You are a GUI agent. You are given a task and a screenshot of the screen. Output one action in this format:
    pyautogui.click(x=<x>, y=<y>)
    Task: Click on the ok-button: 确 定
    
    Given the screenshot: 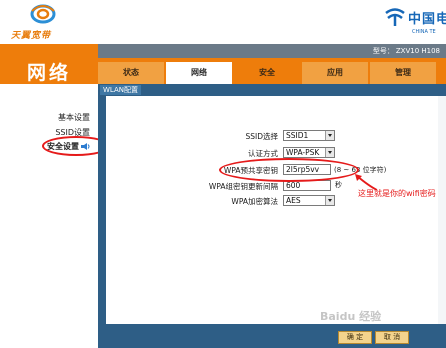 What is the action you would take?
    pyautogui.click(x=355, y=337)
    